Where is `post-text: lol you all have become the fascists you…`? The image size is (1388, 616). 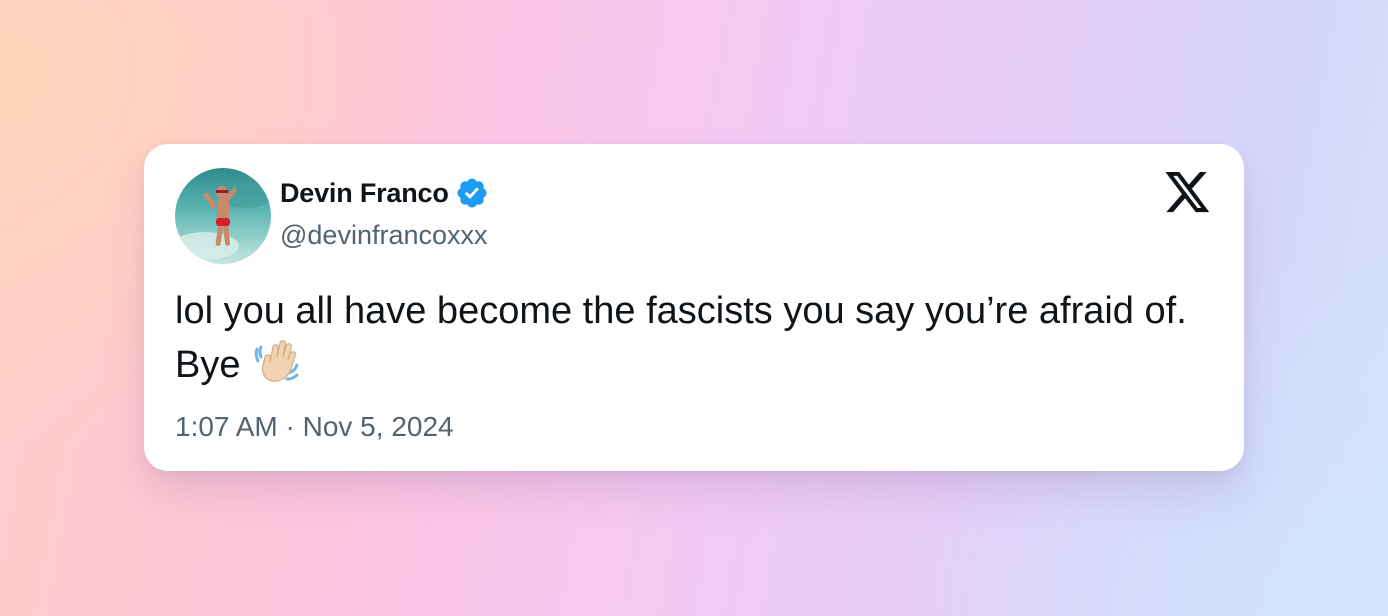 post-text: lol you all have become the fascists you… is located at coordinates (695, 338).